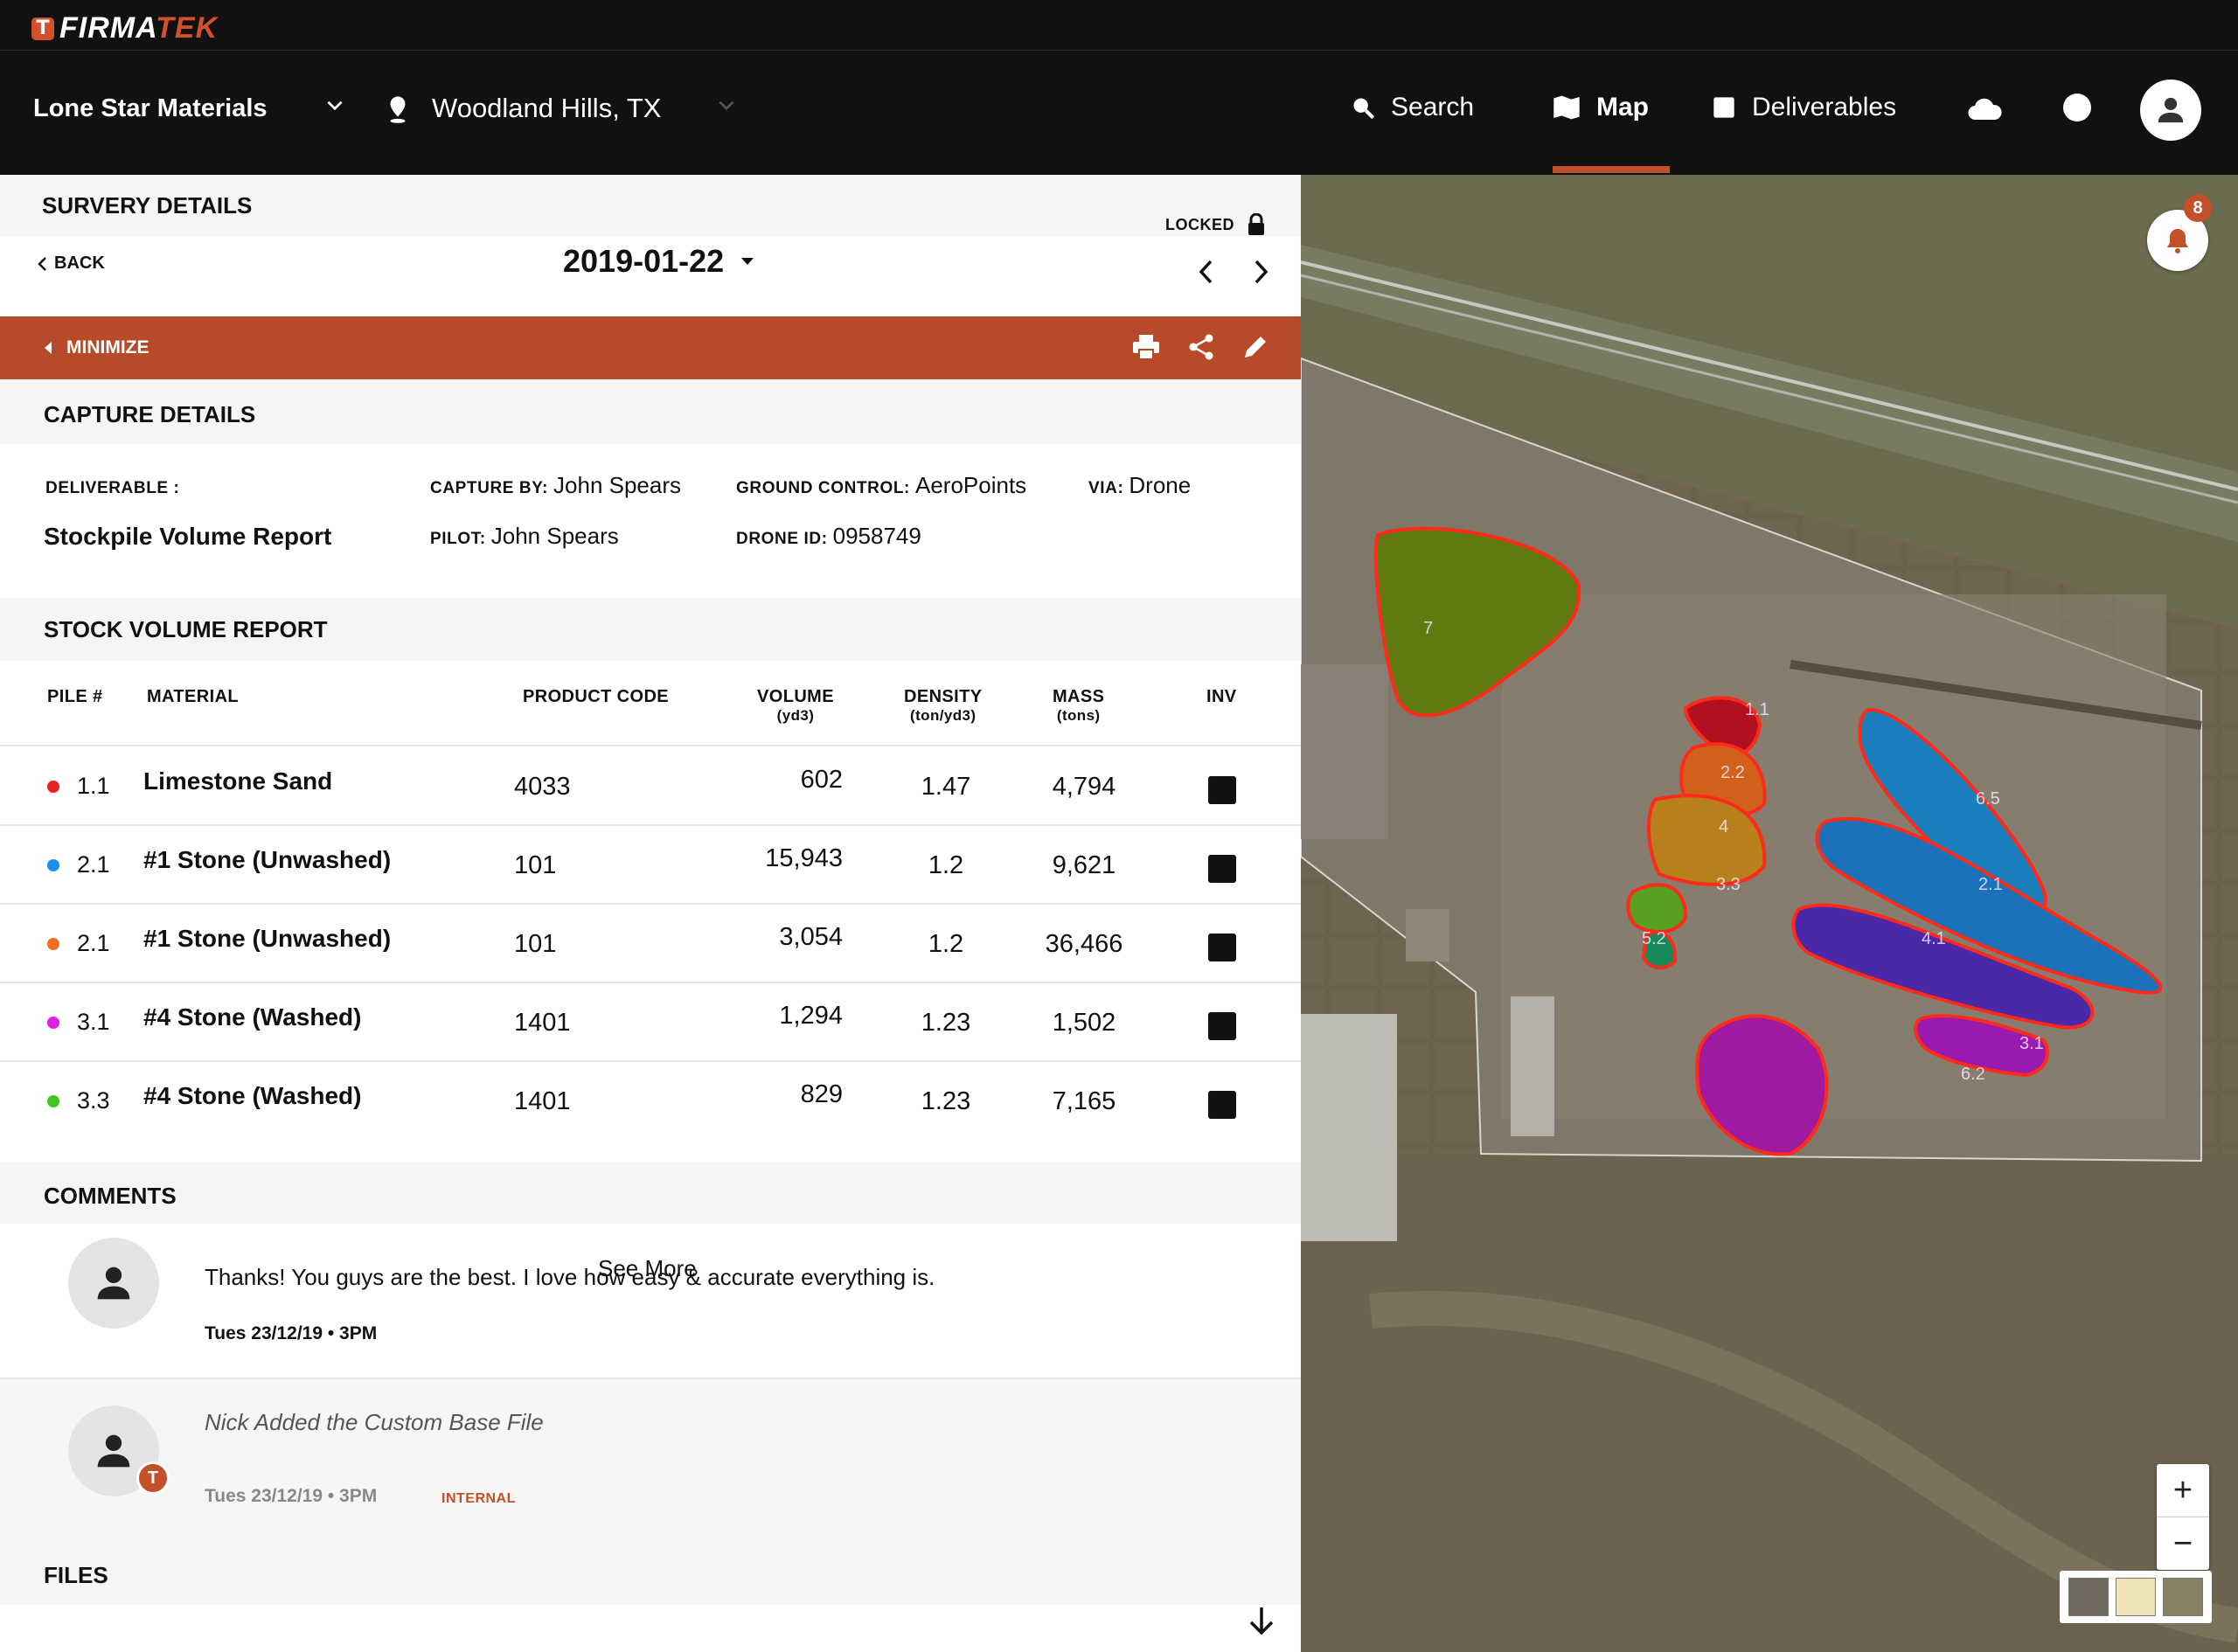 The width and height of the screenshot is (2238, 1652). What do you see at coordinates (617, 485) in the screenshot?
I see `capture-by-value: John Spears` at bounding box center [617, 485].